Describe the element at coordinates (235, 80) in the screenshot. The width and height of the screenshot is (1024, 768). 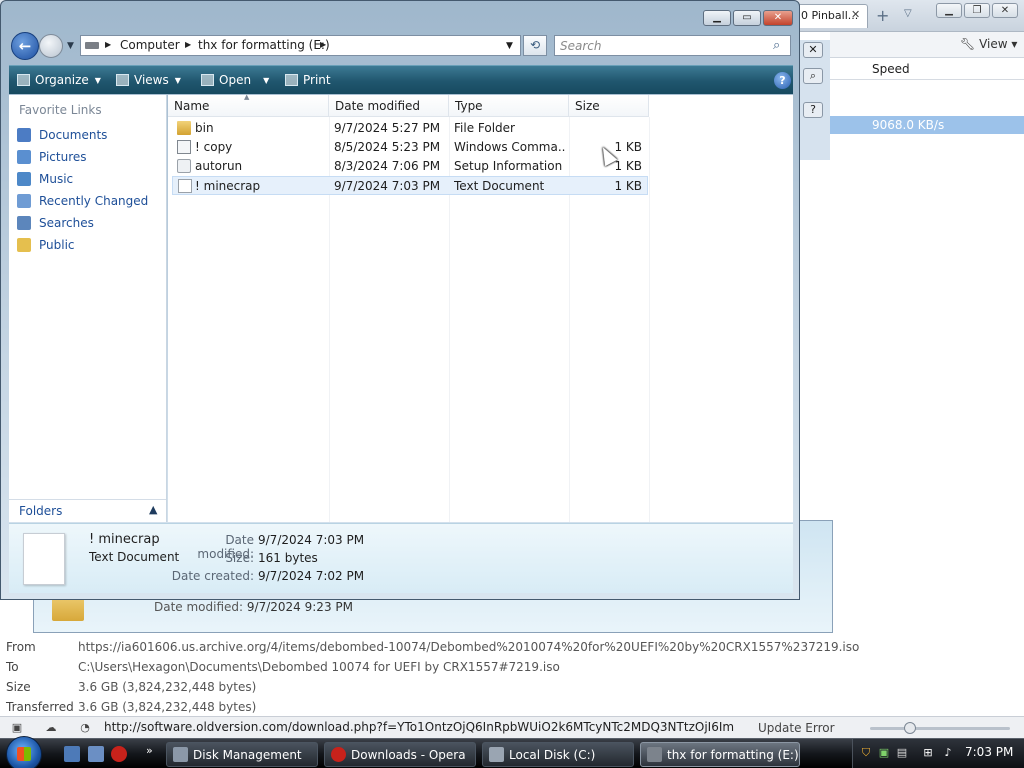
I see `open-button: Open ▼` at that location.